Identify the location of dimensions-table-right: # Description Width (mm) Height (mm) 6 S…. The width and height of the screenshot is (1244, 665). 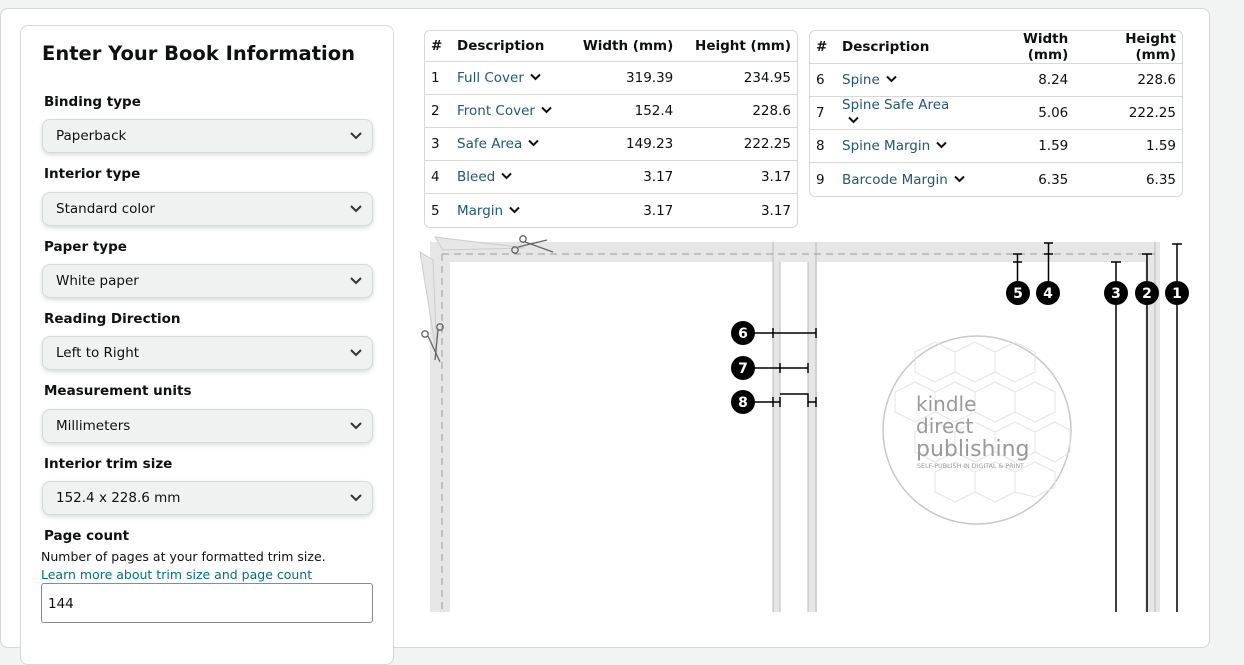
(996, 113).